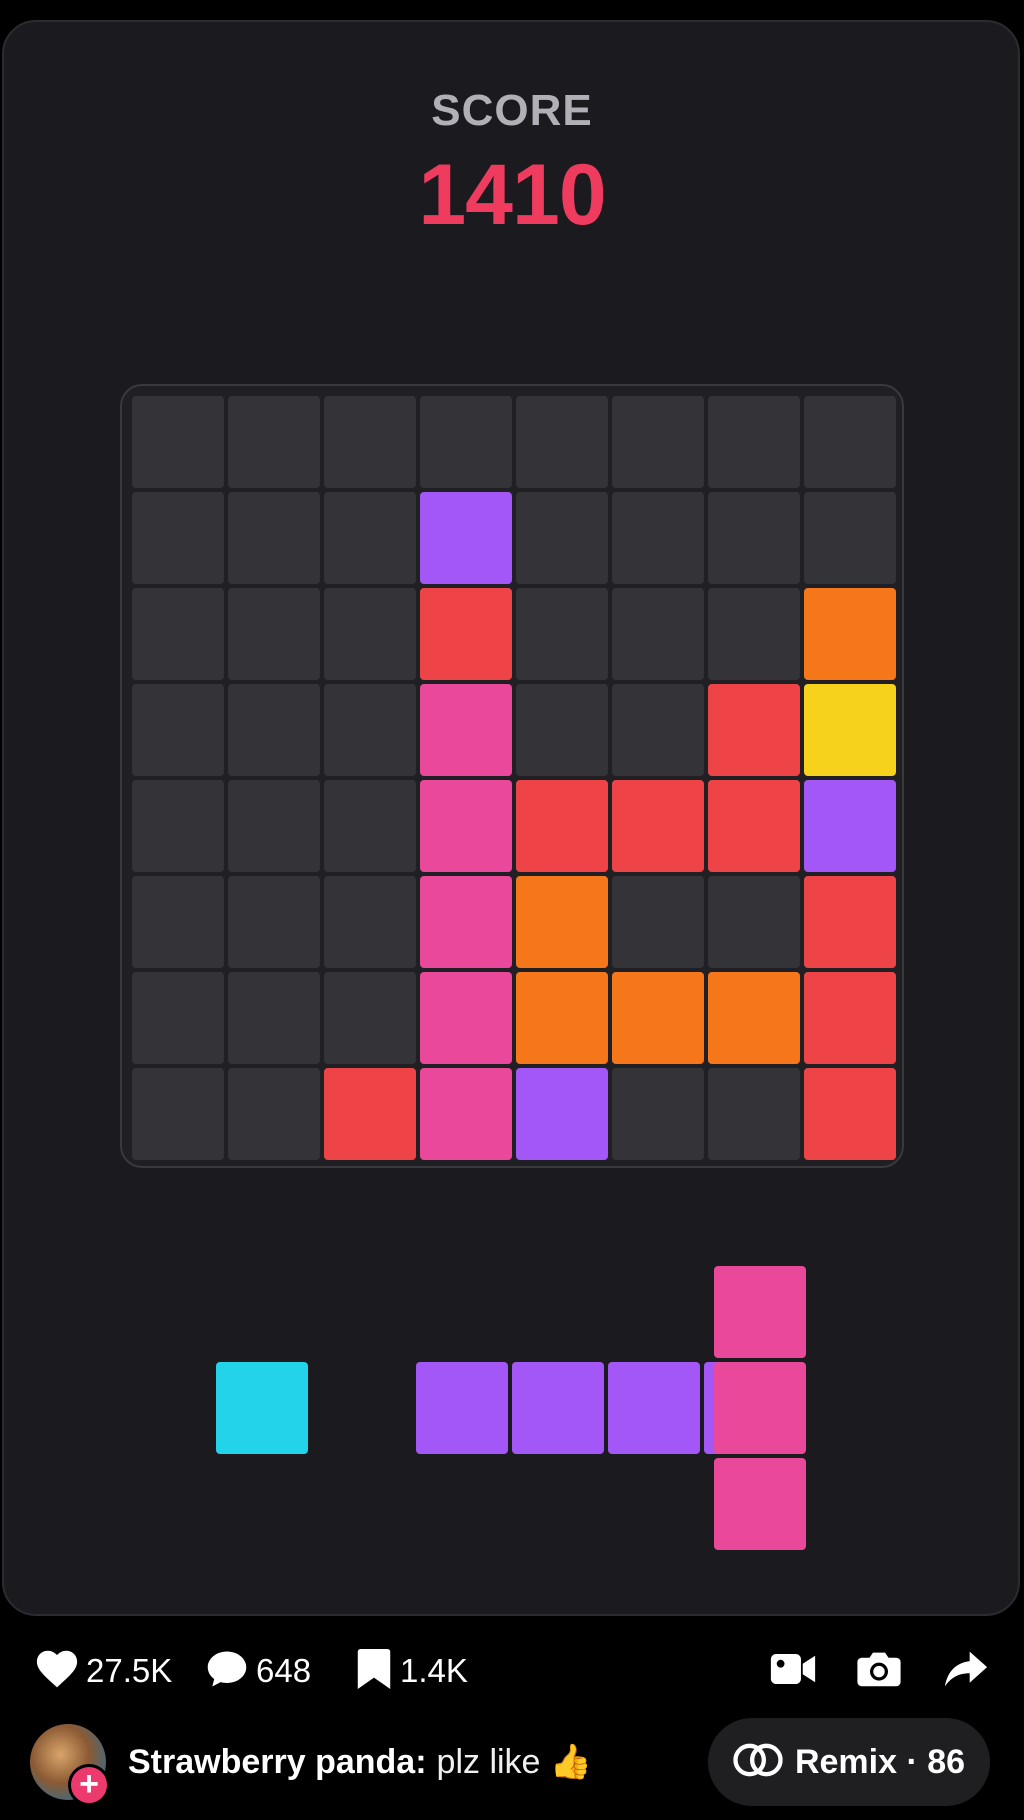 The height and width of the screenshot is (1820, 1024). I want to click on author-row: + Strawberry panda: plz like 👍, so click(311, 1764).